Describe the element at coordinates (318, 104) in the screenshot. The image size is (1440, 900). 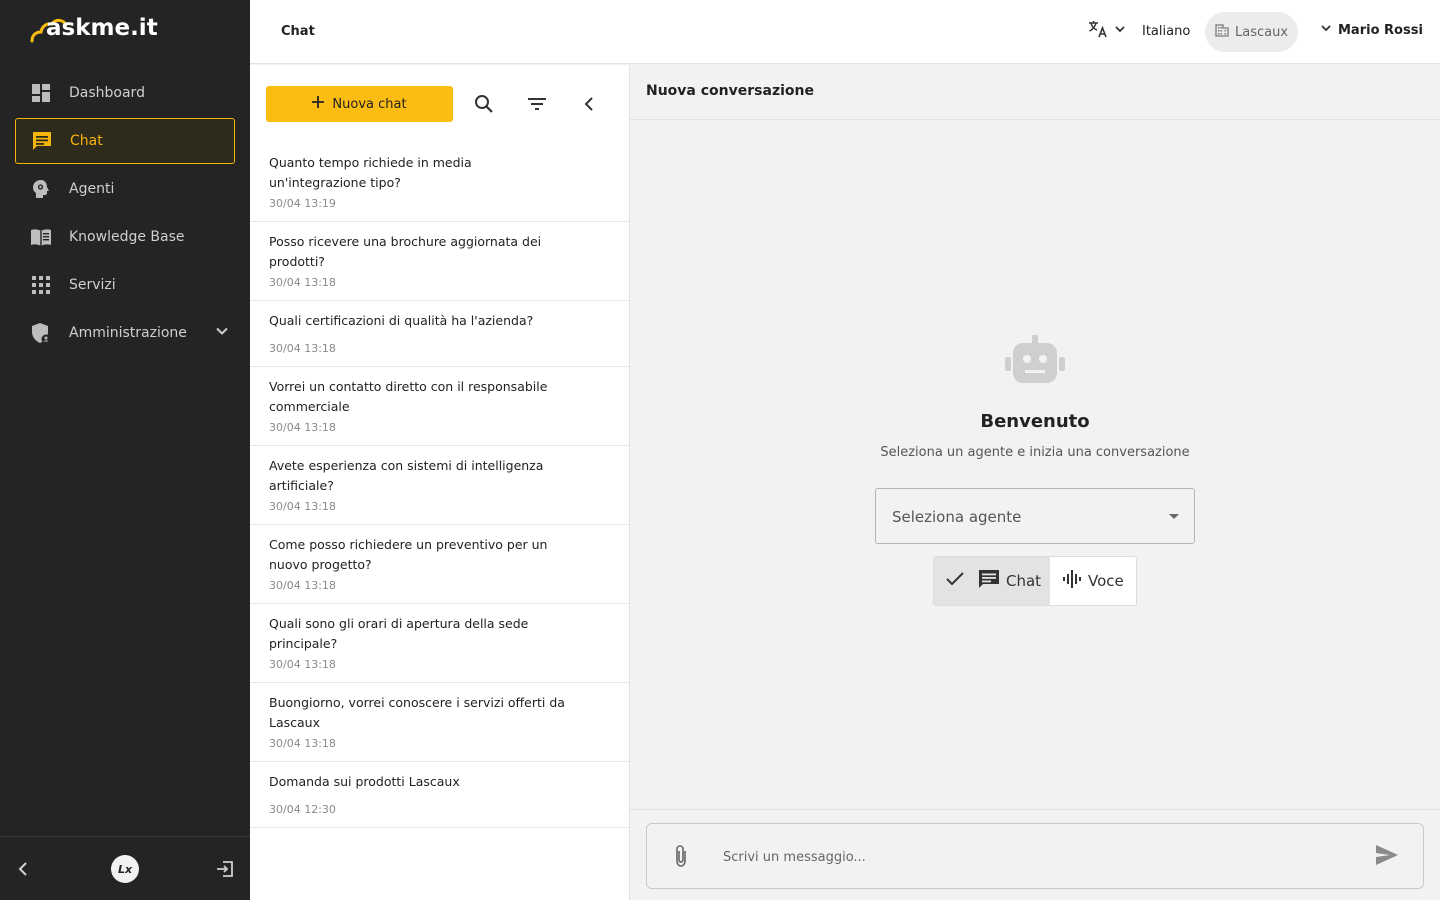
I see `plus-icon` at that location.